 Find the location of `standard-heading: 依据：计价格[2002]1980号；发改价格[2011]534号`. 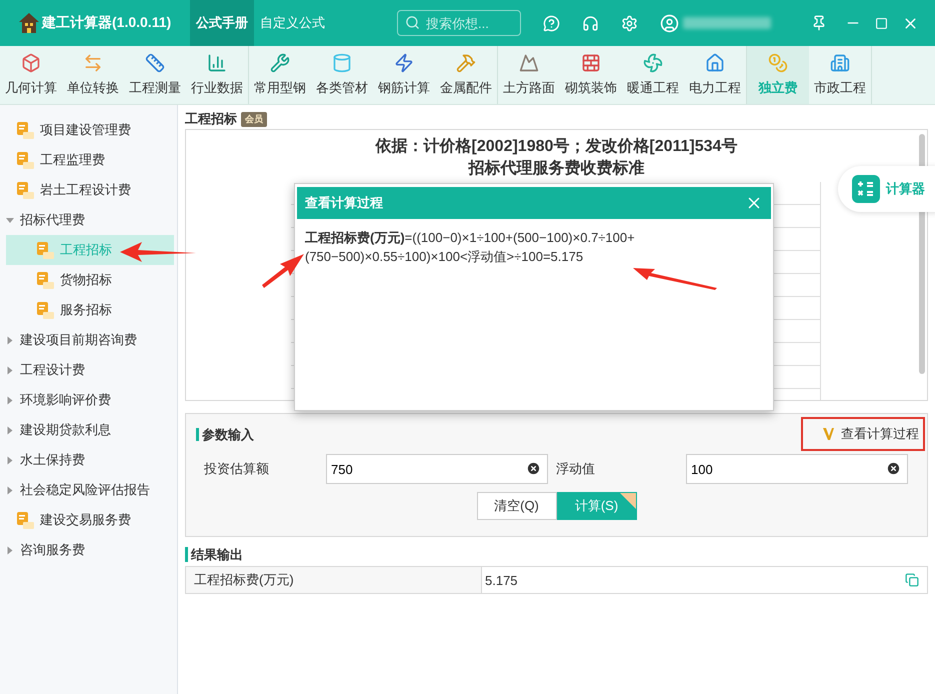

standard-heading: 依据：计价格[2002]1980号；发改价格[2011]534号 is located at coordinates (557, 146).